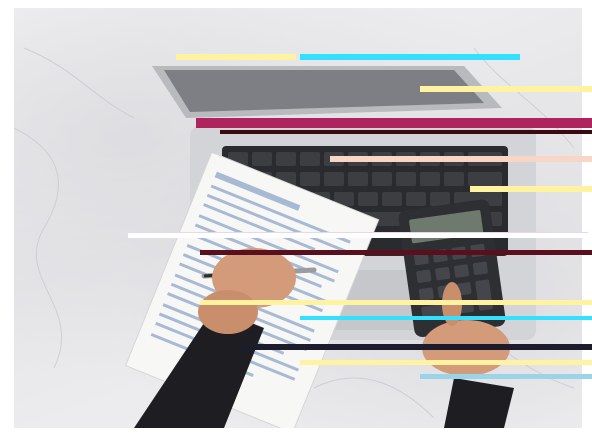  Describe the element at coordinates (327, 92) in the screenshot. I see `laptop-screen` at that location.